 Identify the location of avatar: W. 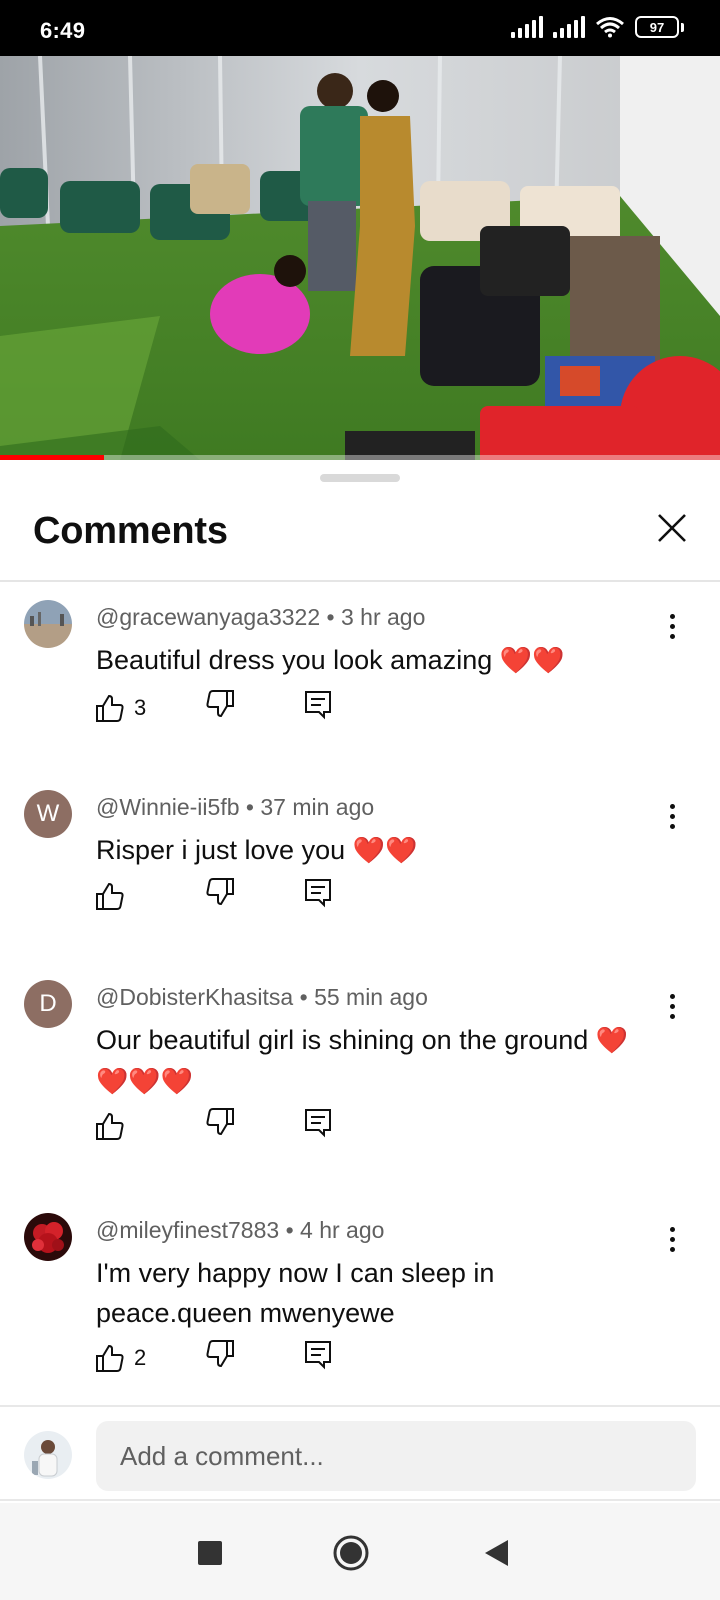
(48, 814).